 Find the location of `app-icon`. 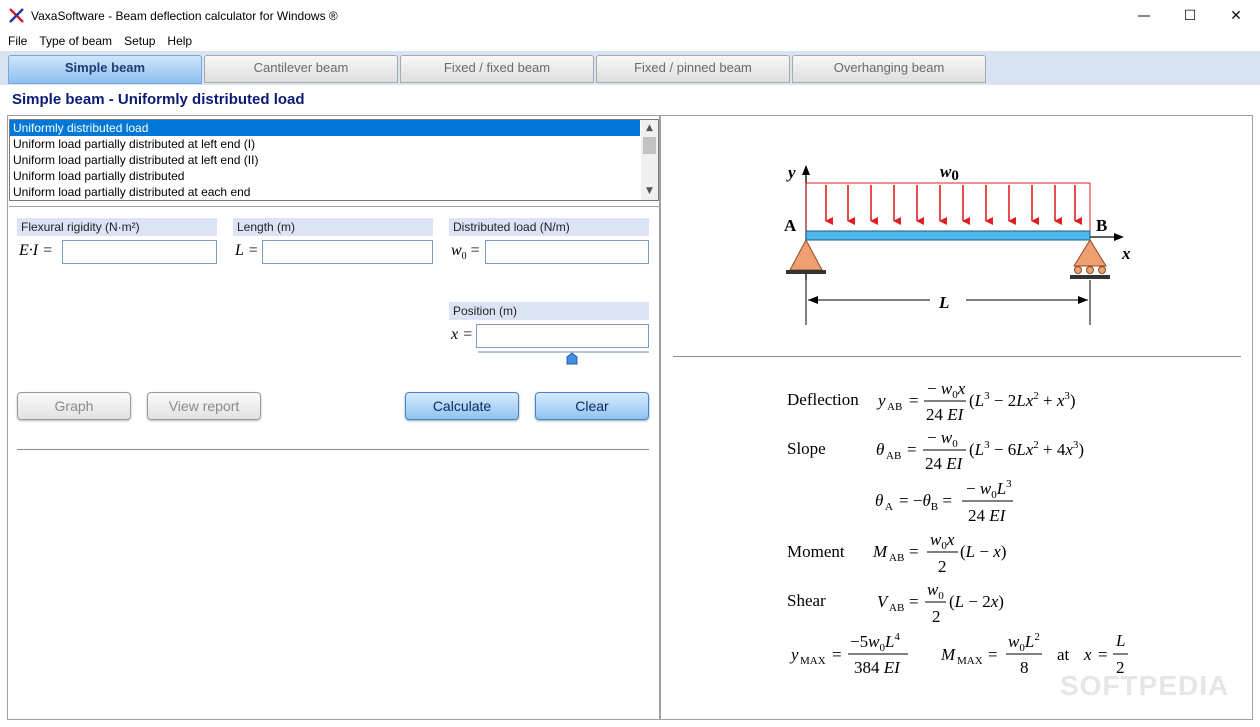

app-icon is located at coordinates (16, 15).